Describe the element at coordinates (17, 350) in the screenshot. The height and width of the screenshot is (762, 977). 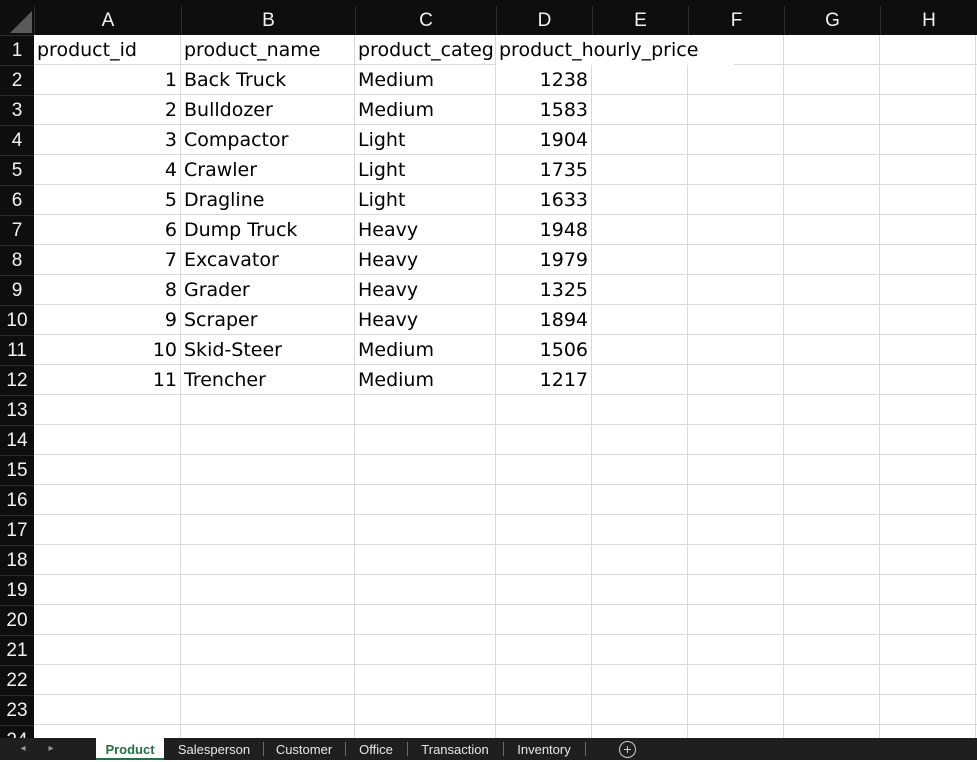
I see `row-header: 11` at that location.